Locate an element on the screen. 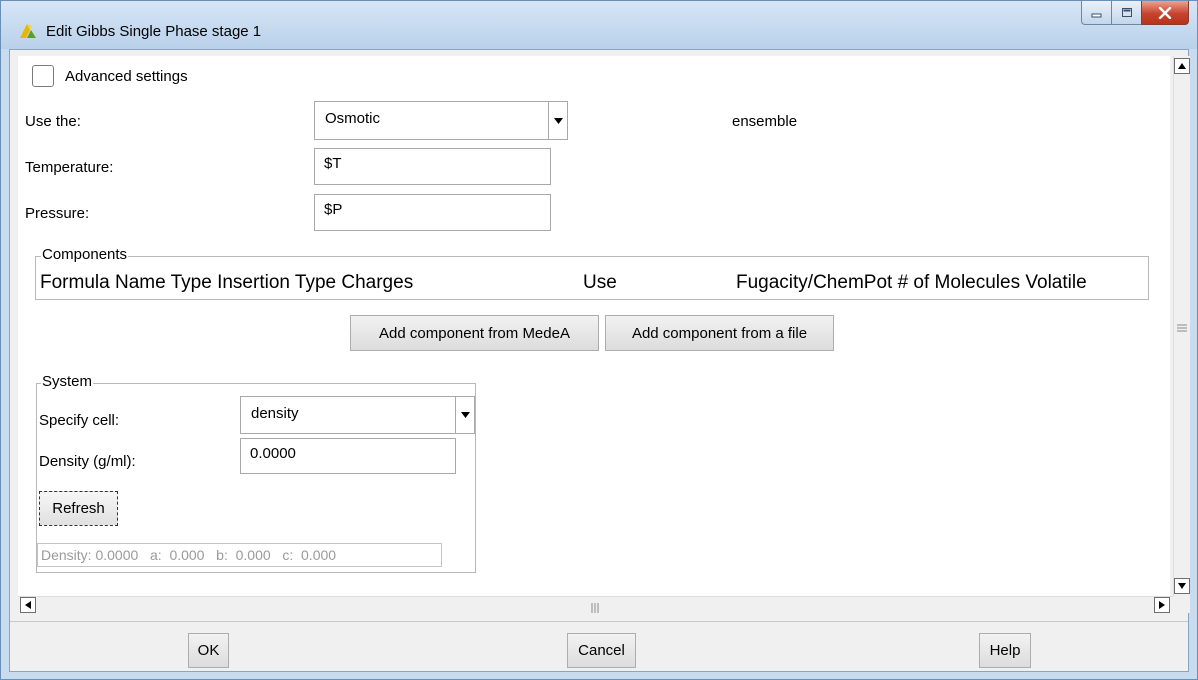 Image resolution: width=1198 pixels, height=680 pixels. summary-a-label: a: is located at coordinates (155, 555).